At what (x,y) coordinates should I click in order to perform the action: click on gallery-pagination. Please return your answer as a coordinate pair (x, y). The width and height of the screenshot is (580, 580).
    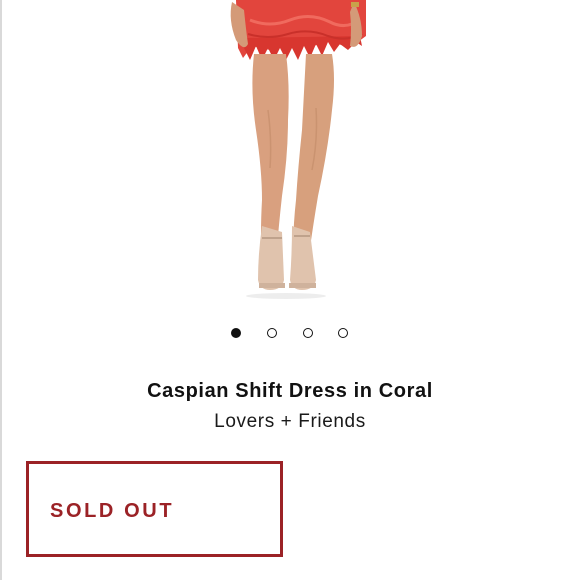
    Looking at the image, I should click on (290, 335).